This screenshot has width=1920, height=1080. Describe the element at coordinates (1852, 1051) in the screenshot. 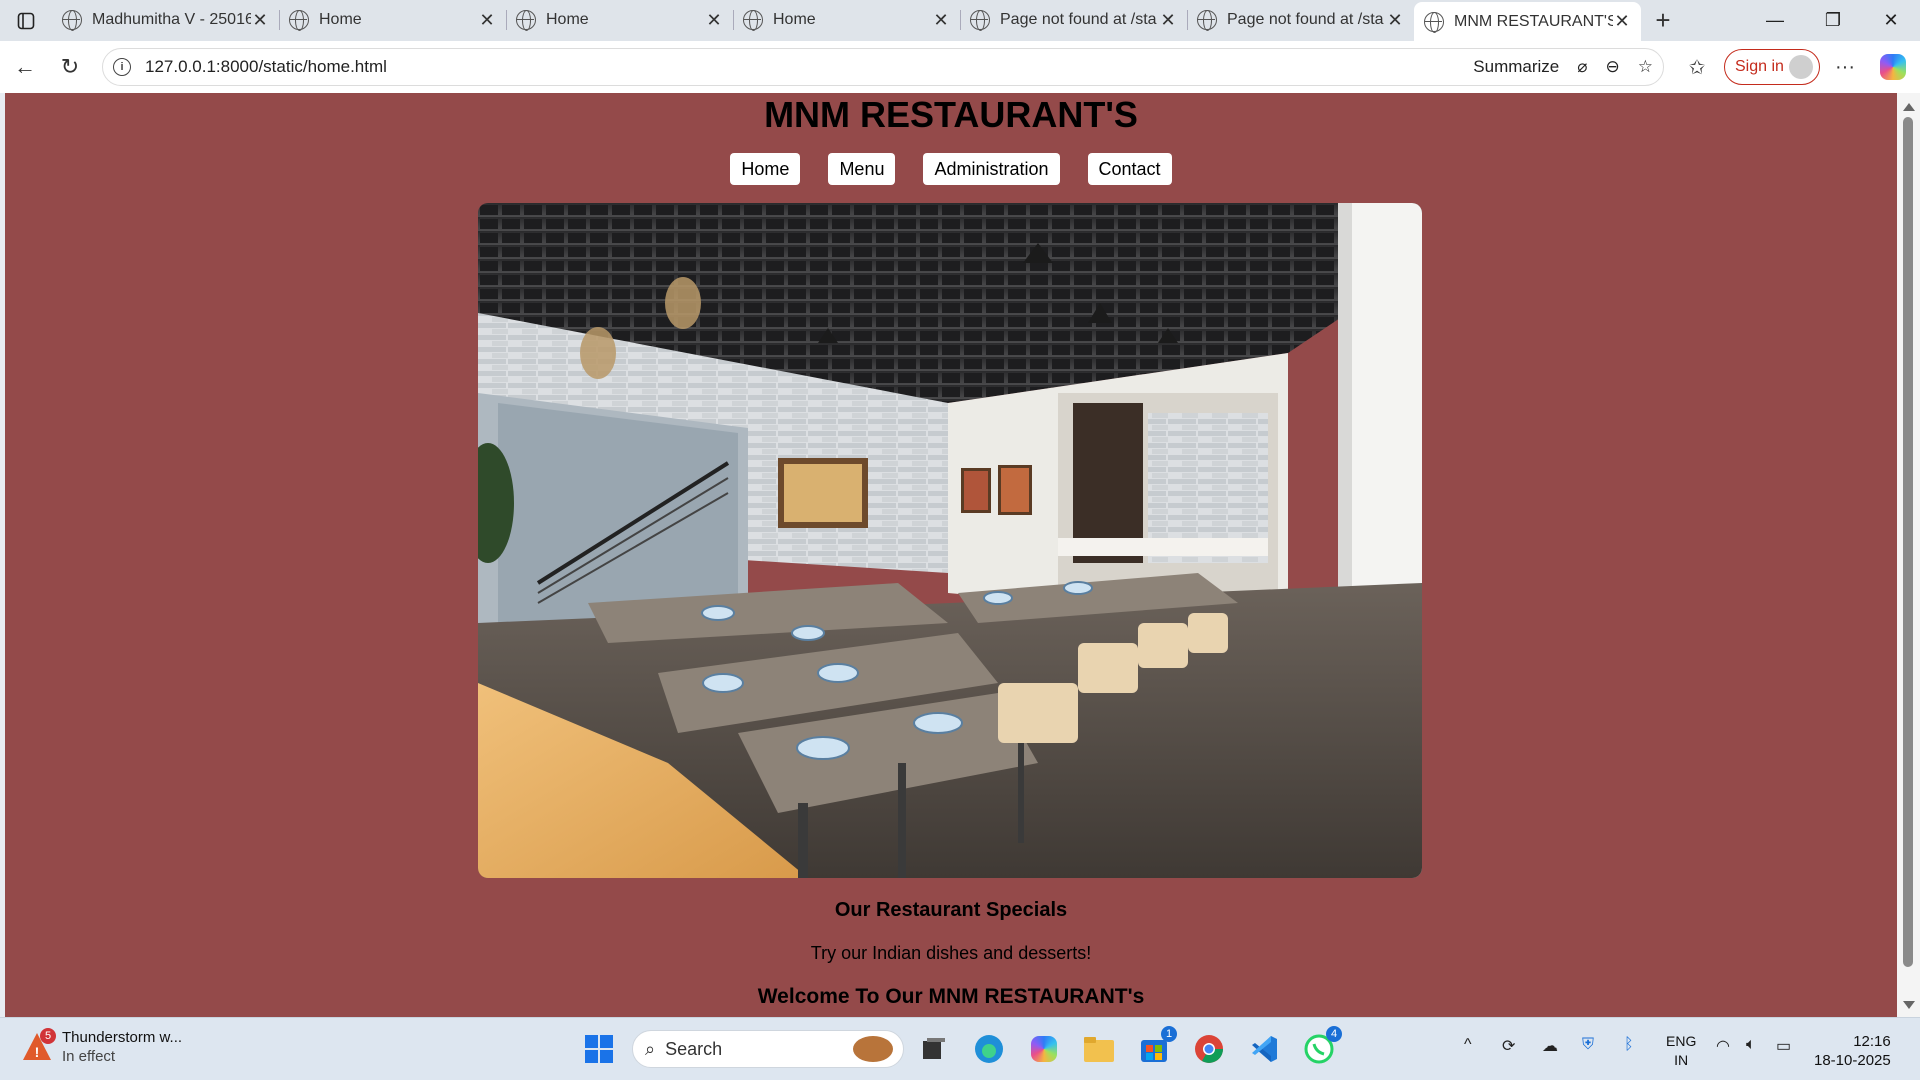

I see `clock: 12:16 18-10-2025` at that location.